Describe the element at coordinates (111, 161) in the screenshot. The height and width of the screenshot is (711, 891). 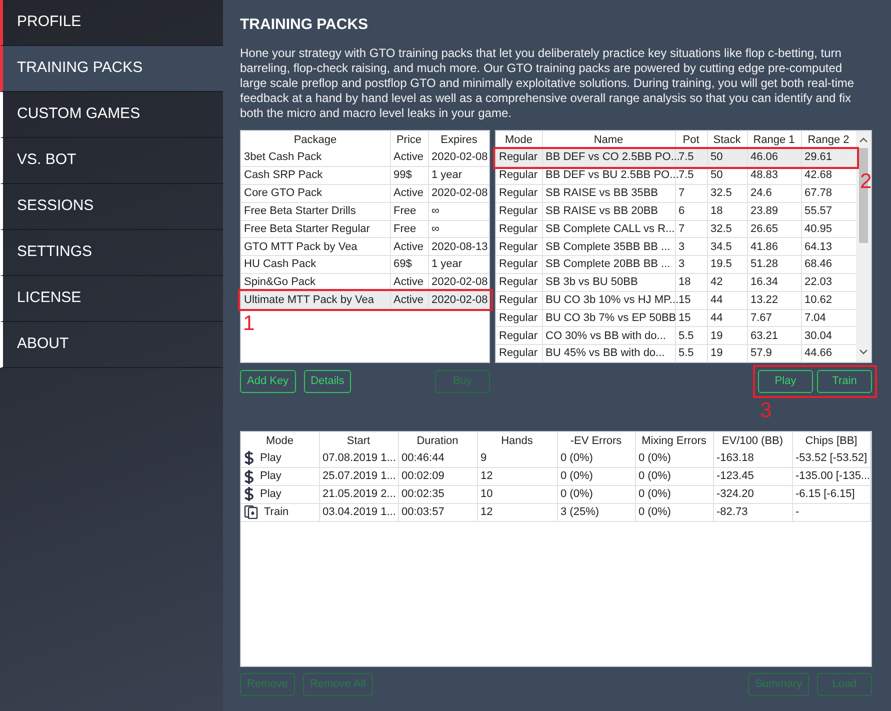
I see `sidebar-item: VS. BOT` at that location.